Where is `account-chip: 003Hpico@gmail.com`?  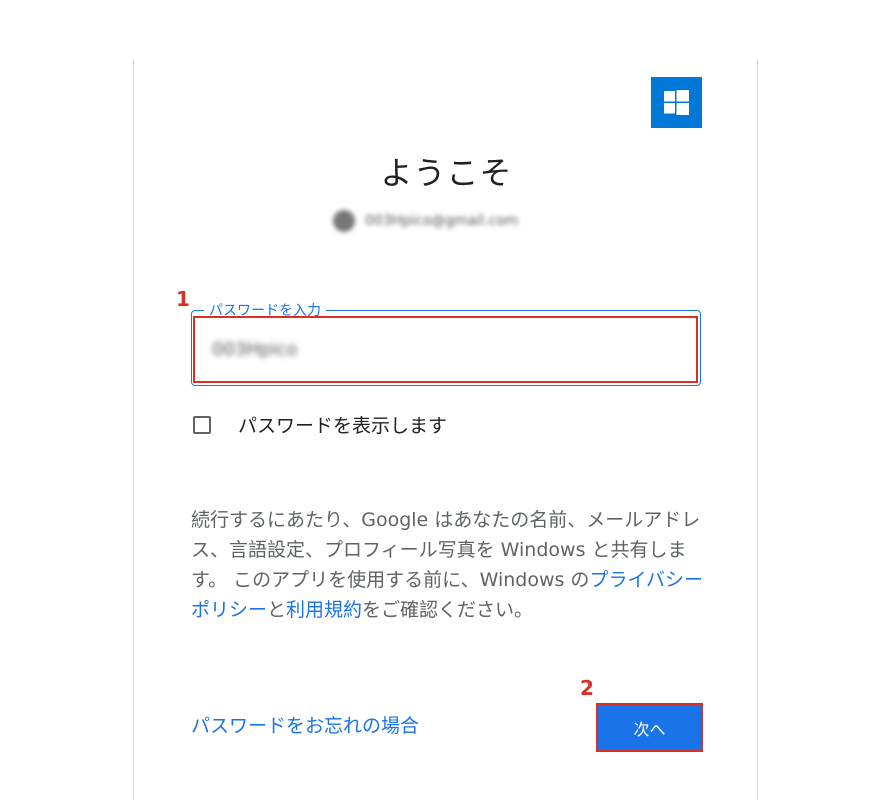 account-chip: 003Hpico@gmail.com is located at coordinates (426, 221).